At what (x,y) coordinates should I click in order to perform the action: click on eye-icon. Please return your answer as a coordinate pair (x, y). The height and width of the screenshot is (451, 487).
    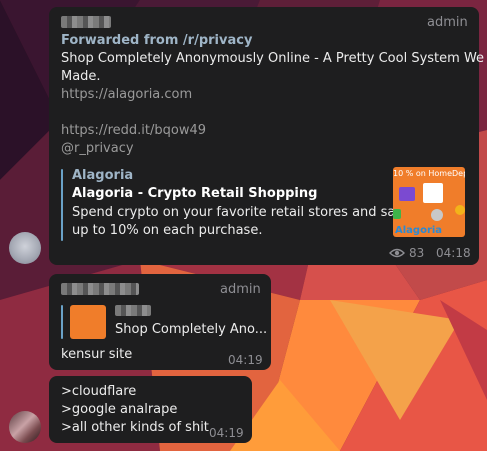
    Looking at the image, I should click on (397, 253).